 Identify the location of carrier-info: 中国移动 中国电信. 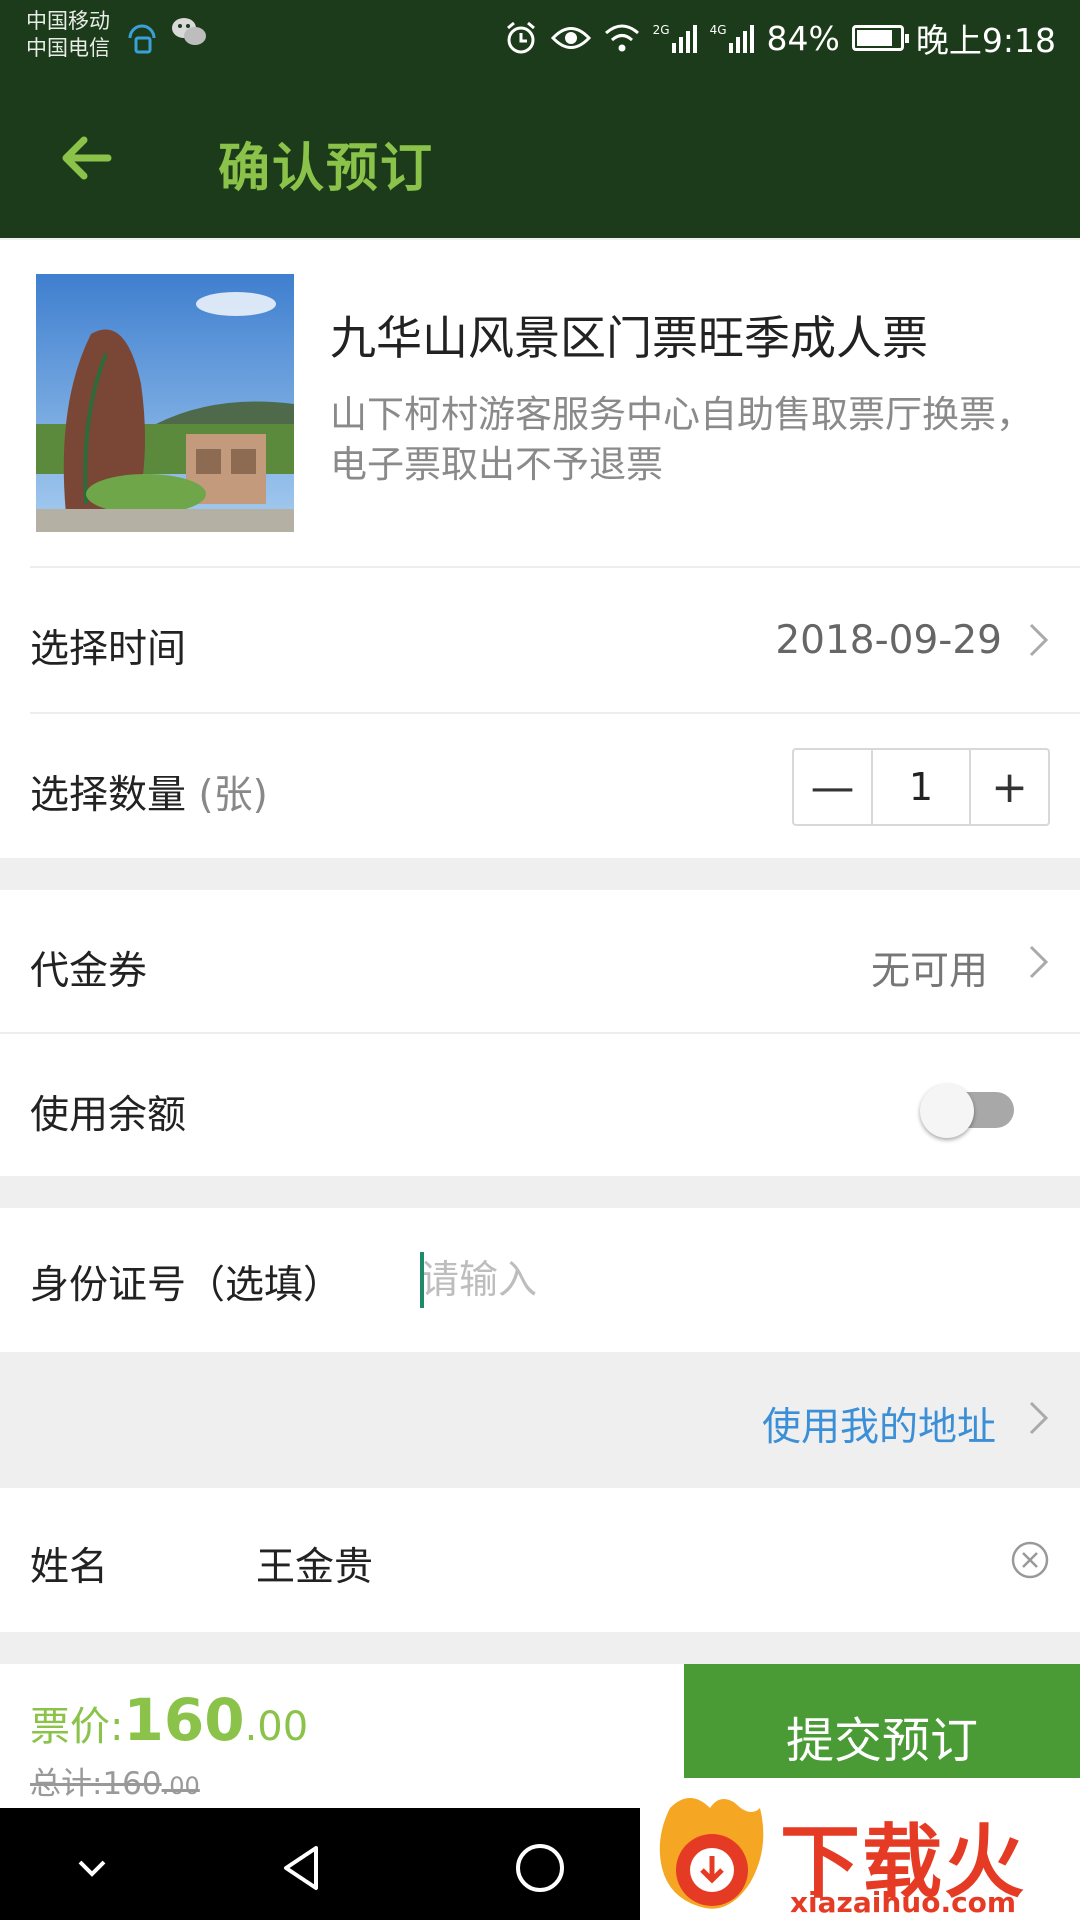
(68, 35).